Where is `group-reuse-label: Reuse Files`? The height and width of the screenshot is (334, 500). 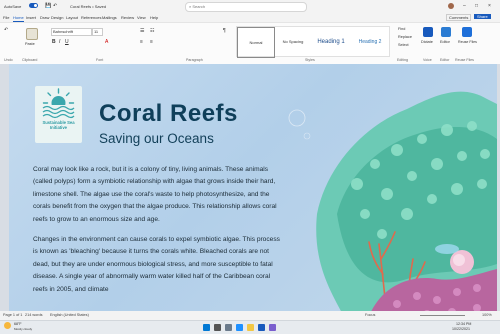
group-reuse-label: Reuse Files is located at coordinates (464, 60).